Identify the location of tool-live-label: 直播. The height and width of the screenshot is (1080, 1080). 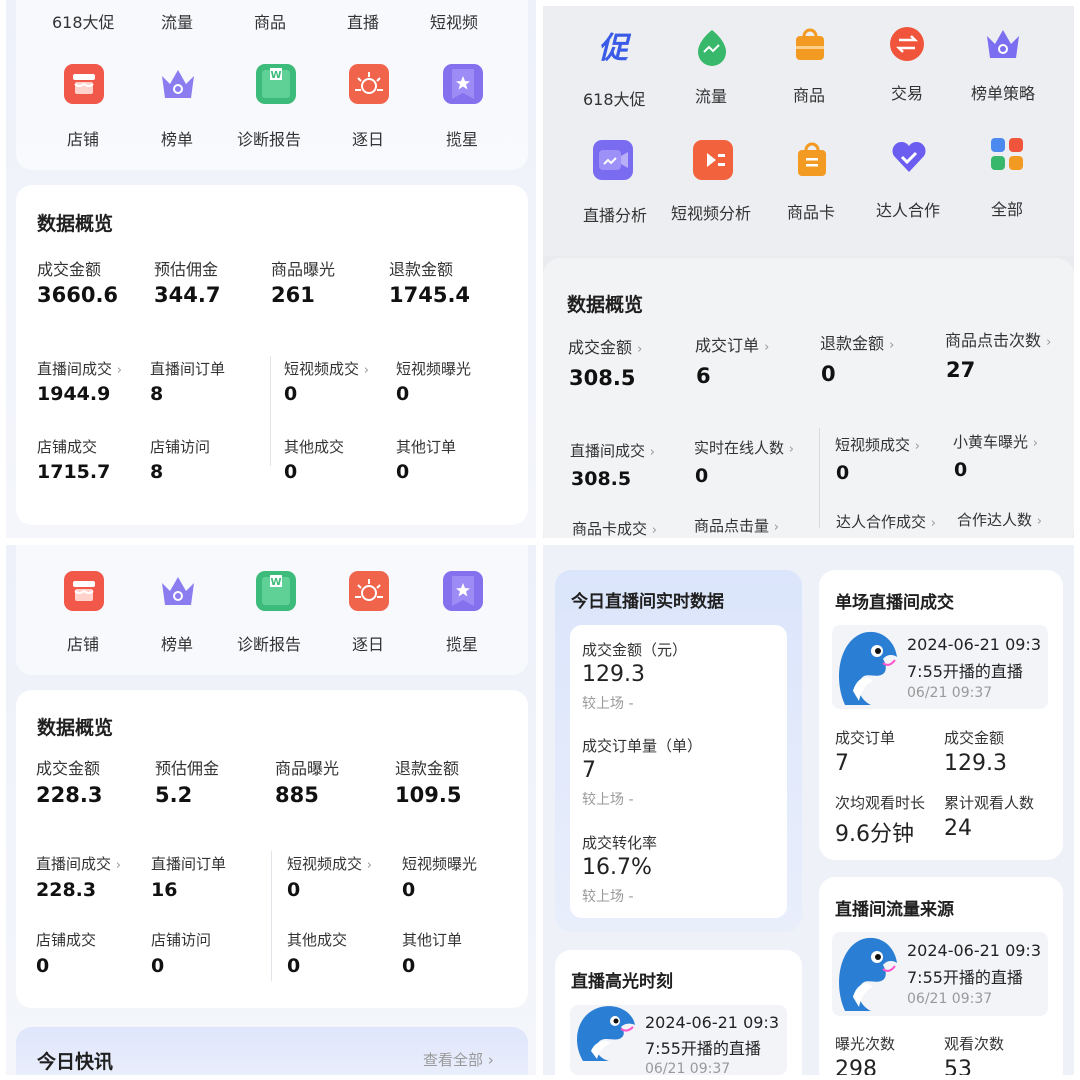
(363, 21).